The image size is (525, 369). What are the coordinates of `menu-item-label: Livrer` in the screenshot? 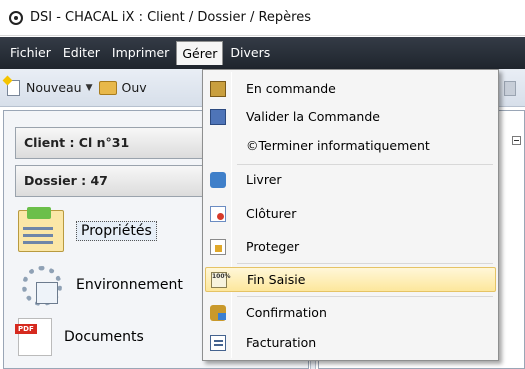 It's located at (264, 179).